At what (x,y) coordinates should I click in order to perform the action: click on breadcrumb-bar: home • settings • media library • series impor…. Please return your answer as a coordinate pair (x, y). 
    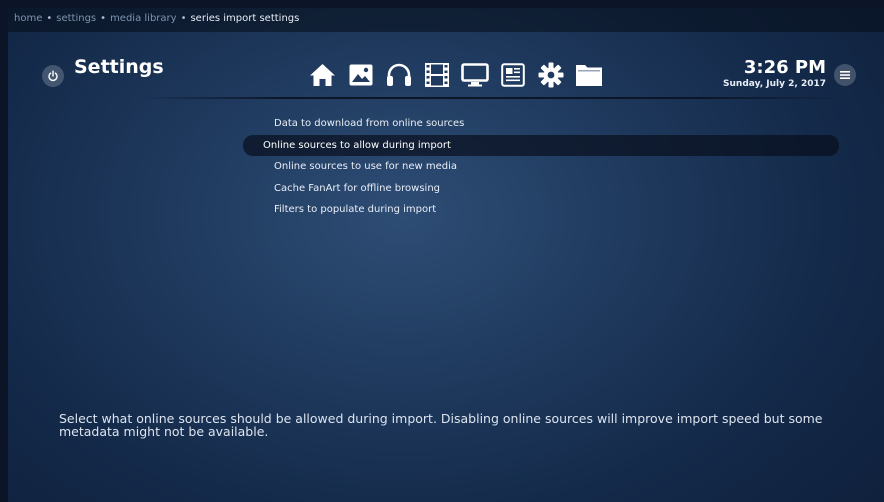
    Looking at the image, I should click on (446, 20).